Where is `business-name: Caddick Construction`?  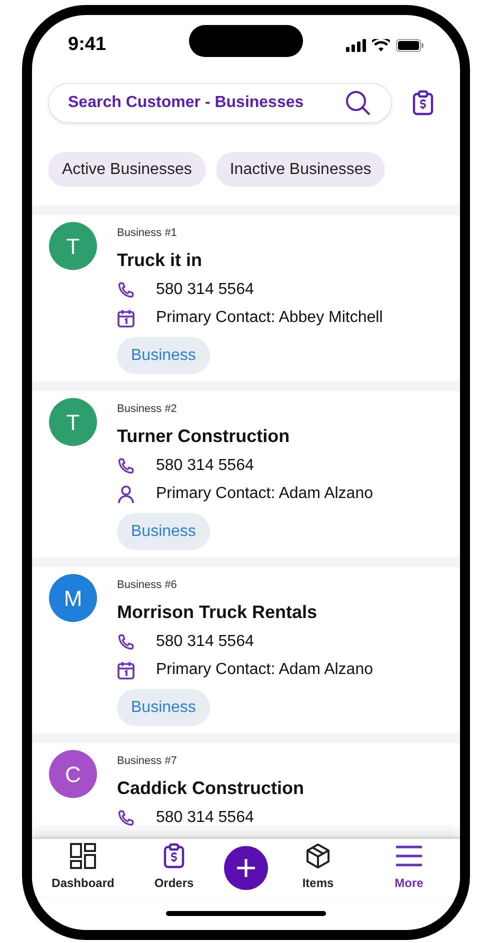
business-name: Caddick Construction is located at coordinates (210, 788).